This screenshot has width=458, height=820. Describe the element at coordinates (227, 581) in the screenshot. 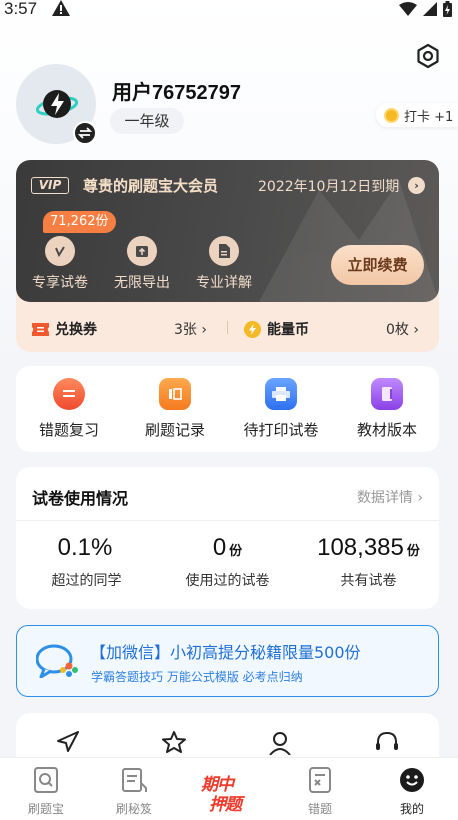

I see `stat-label: 使用过的试卷` at that location.